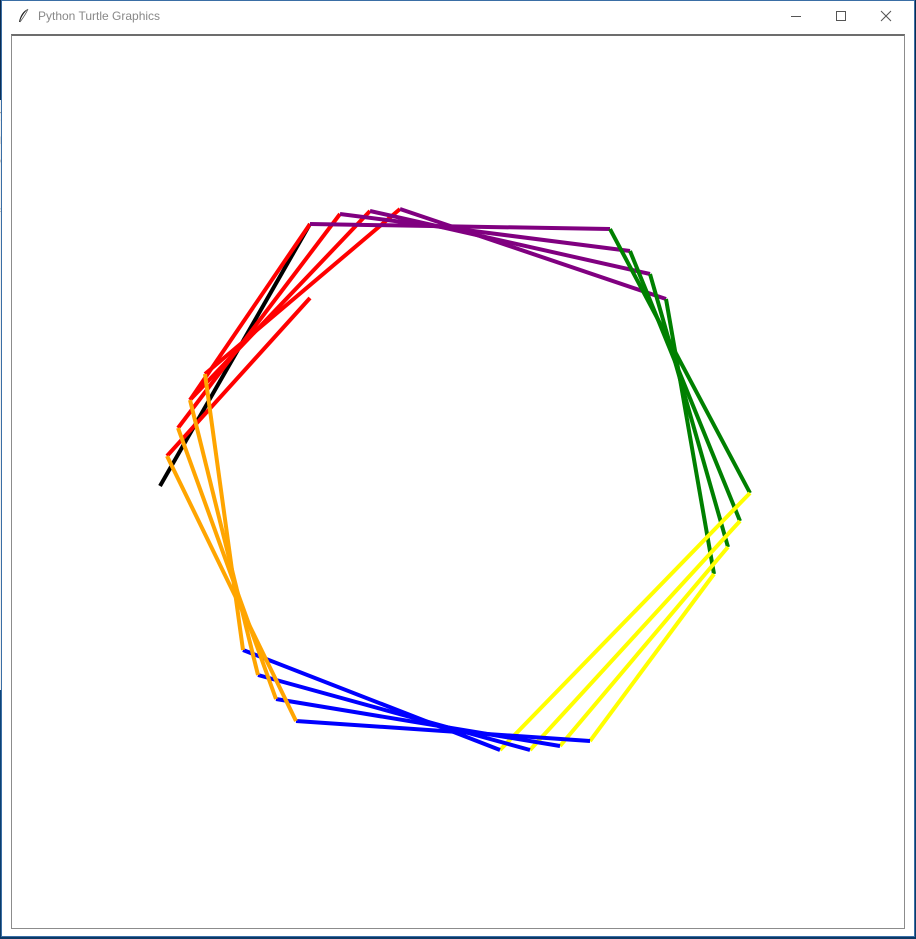 Image resolution: width=916 pixels, height=939 pixels. Describe the element at coordinates (394, 712) in the screenshot. I see `blue-line-segment` at that location.